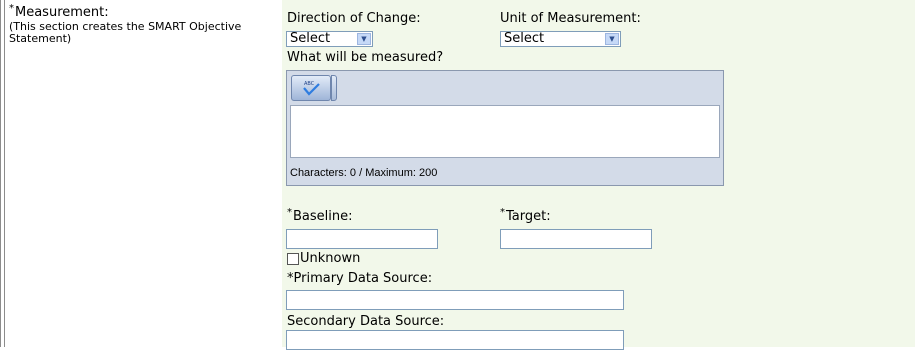 The height and width of the screenshot is (350, 915). I want to click on character-count: Characters: 0 / Maximum: 200, so click(364, 173).